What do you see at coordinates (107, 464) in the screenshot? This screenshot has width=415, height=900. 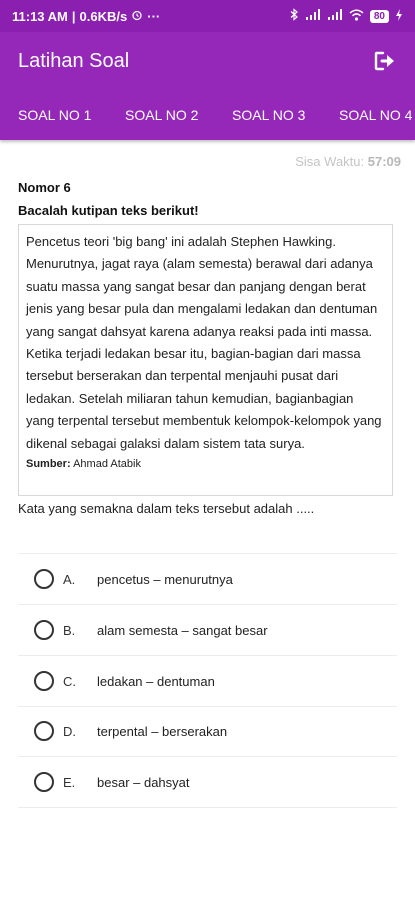 I see `source-value: Ahmad Atabik` at bounding box center [107, 464].